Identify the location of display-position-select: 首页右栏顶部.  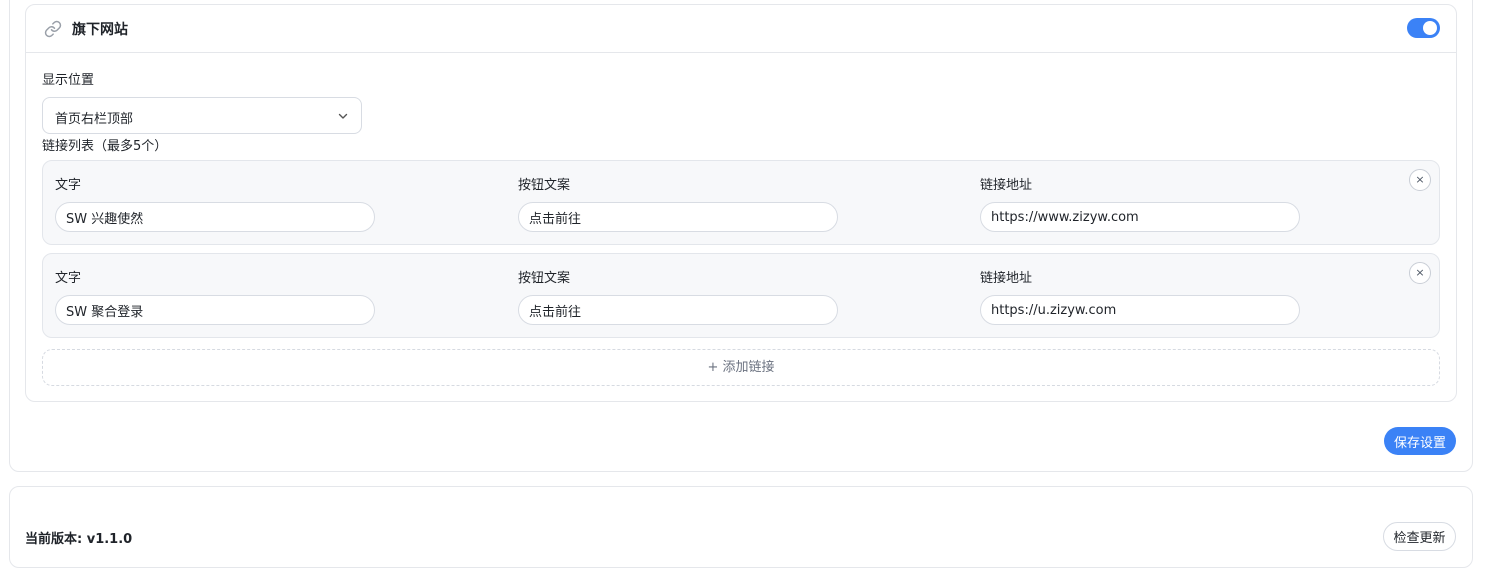
(202, 115).